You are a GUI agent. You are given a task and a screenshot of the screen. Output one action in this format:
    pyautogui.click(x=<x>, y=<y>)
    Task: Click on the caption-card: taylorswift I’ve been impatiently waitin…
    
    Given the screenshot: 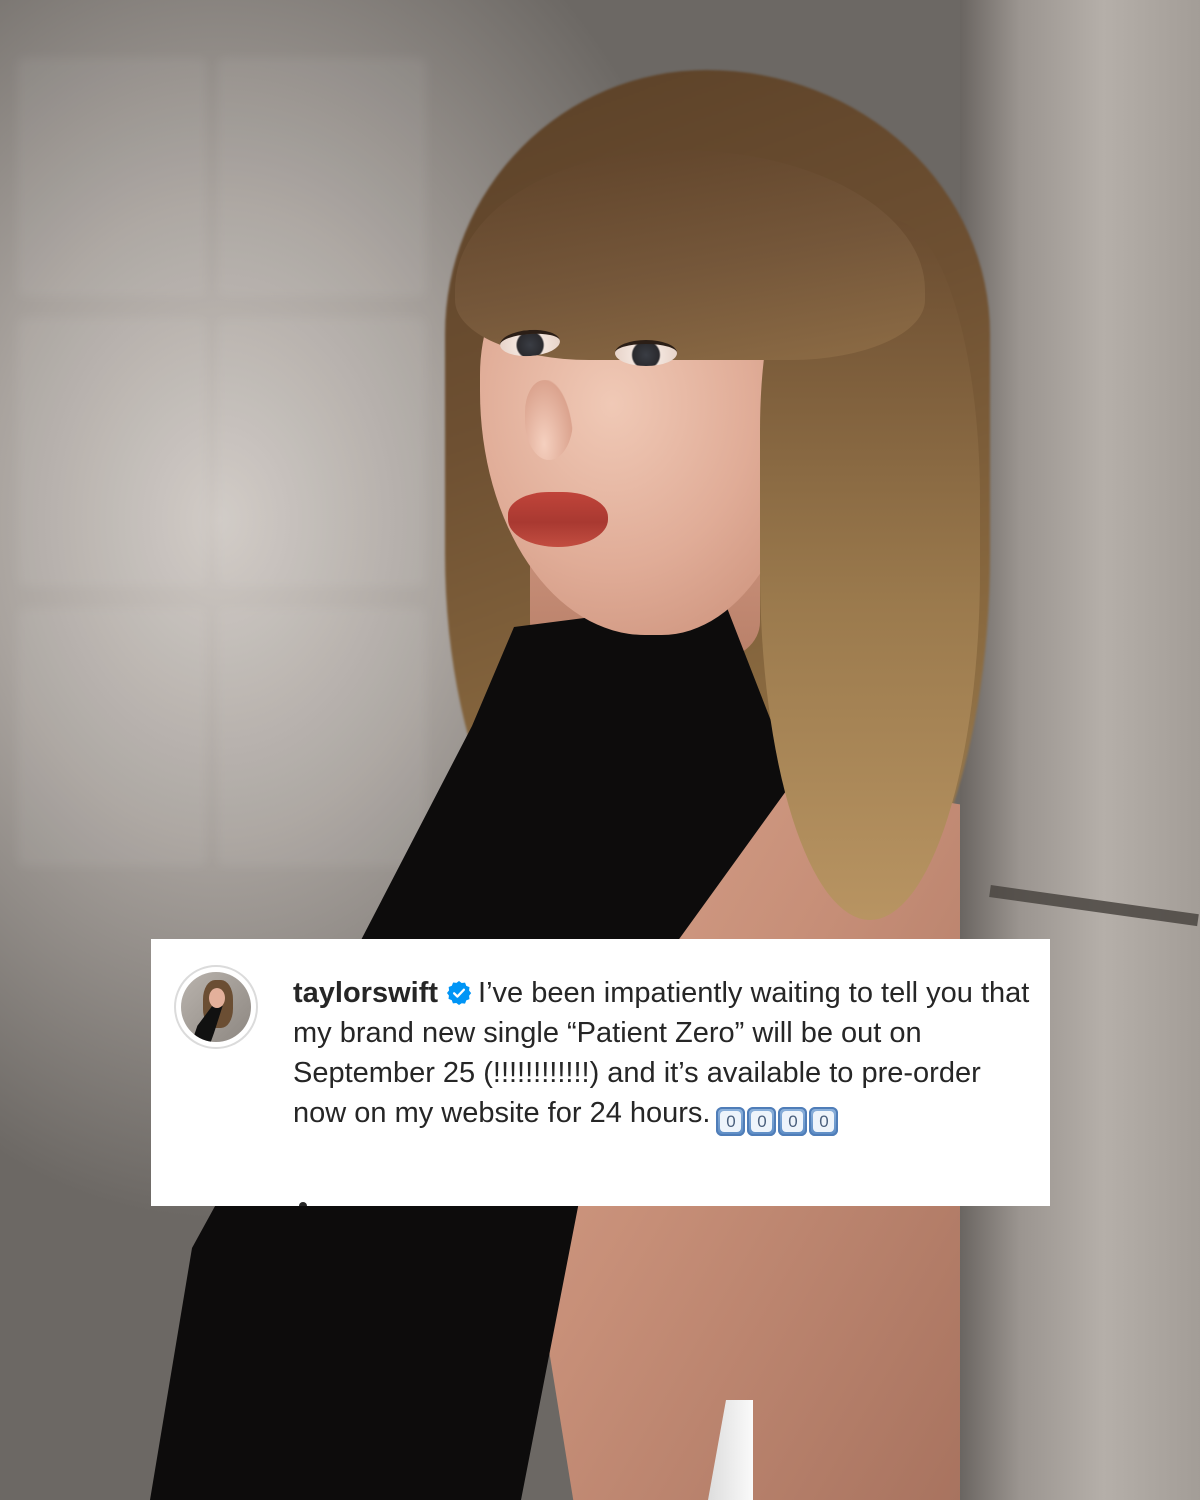 What is the action you would take?
    pyautogui.click(x=600, y=1072)
    